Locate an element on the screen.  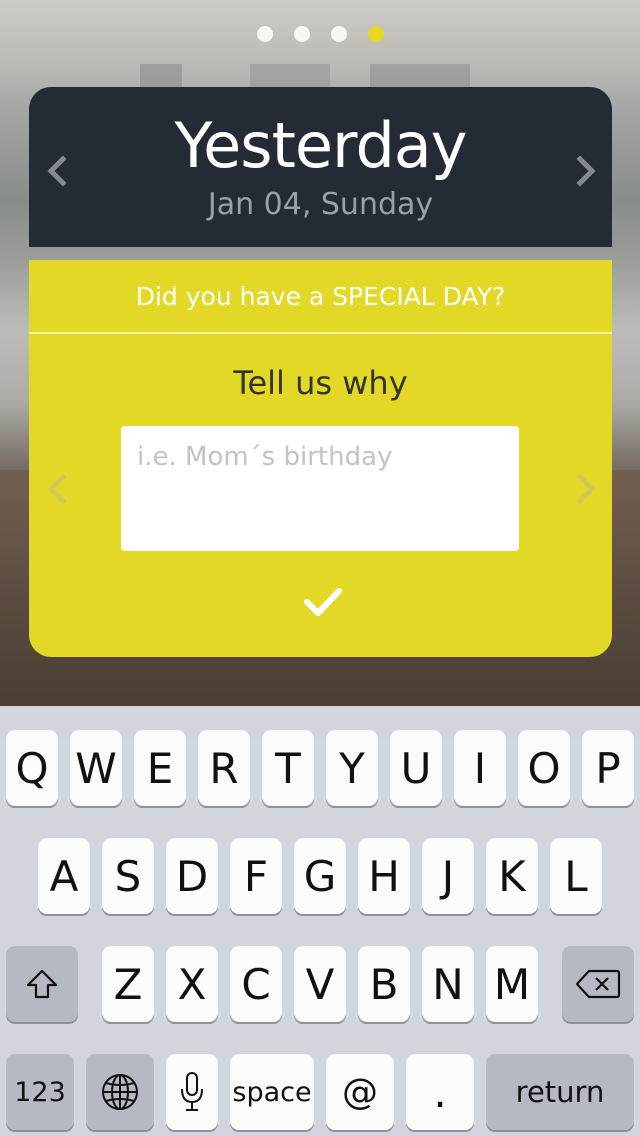
key-k: K is located at coordinates (512, 876).